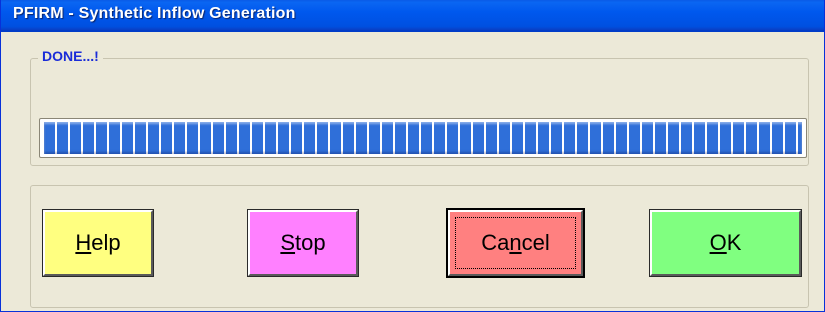 This screenshot has height=312, width=825. Describe the element at coordinates (495, 242) in the screenshot. I see `cancel-button-label-start: Ca` at that location.